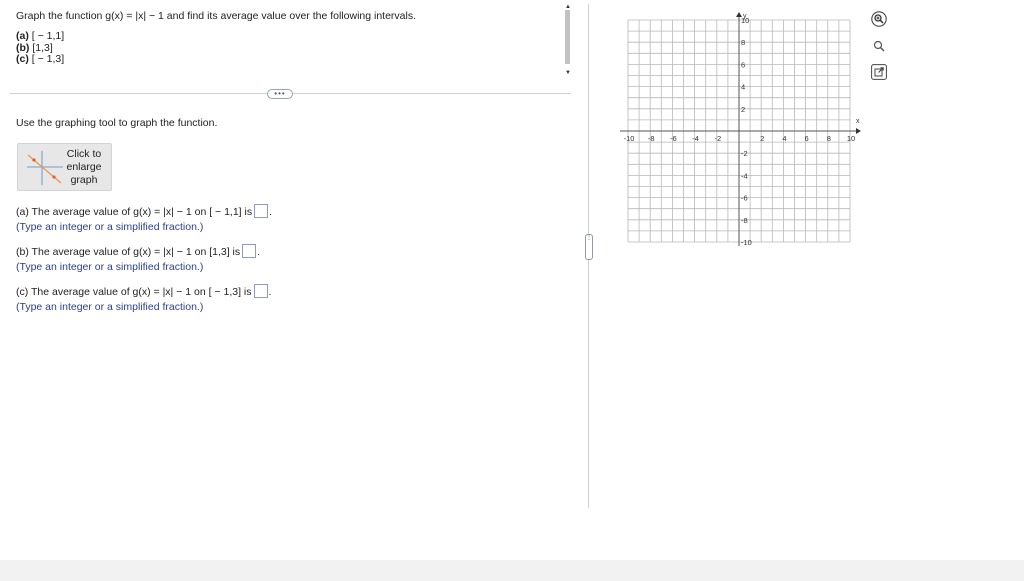 The image size is (1024, 581). What do you see at coordinates (851, 138) in the screenshot?
I see `x-tick-label: 10` at bounding box center [851, 138].